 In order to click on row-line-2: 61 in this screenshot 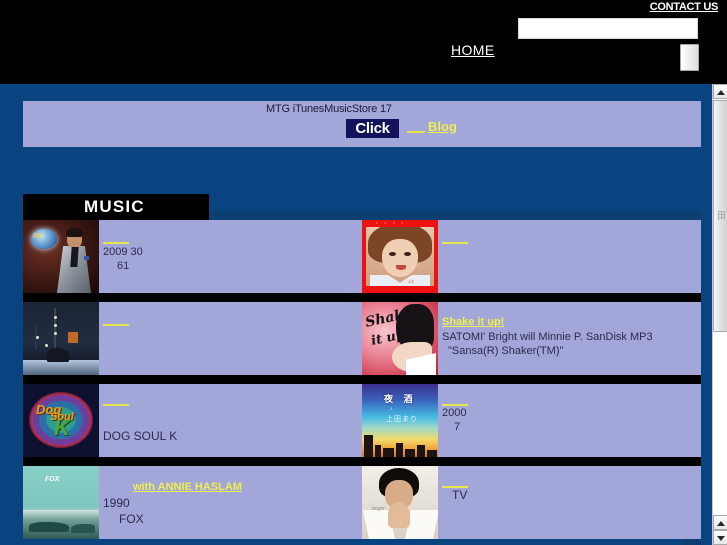, I will do `click(123, 266)`.